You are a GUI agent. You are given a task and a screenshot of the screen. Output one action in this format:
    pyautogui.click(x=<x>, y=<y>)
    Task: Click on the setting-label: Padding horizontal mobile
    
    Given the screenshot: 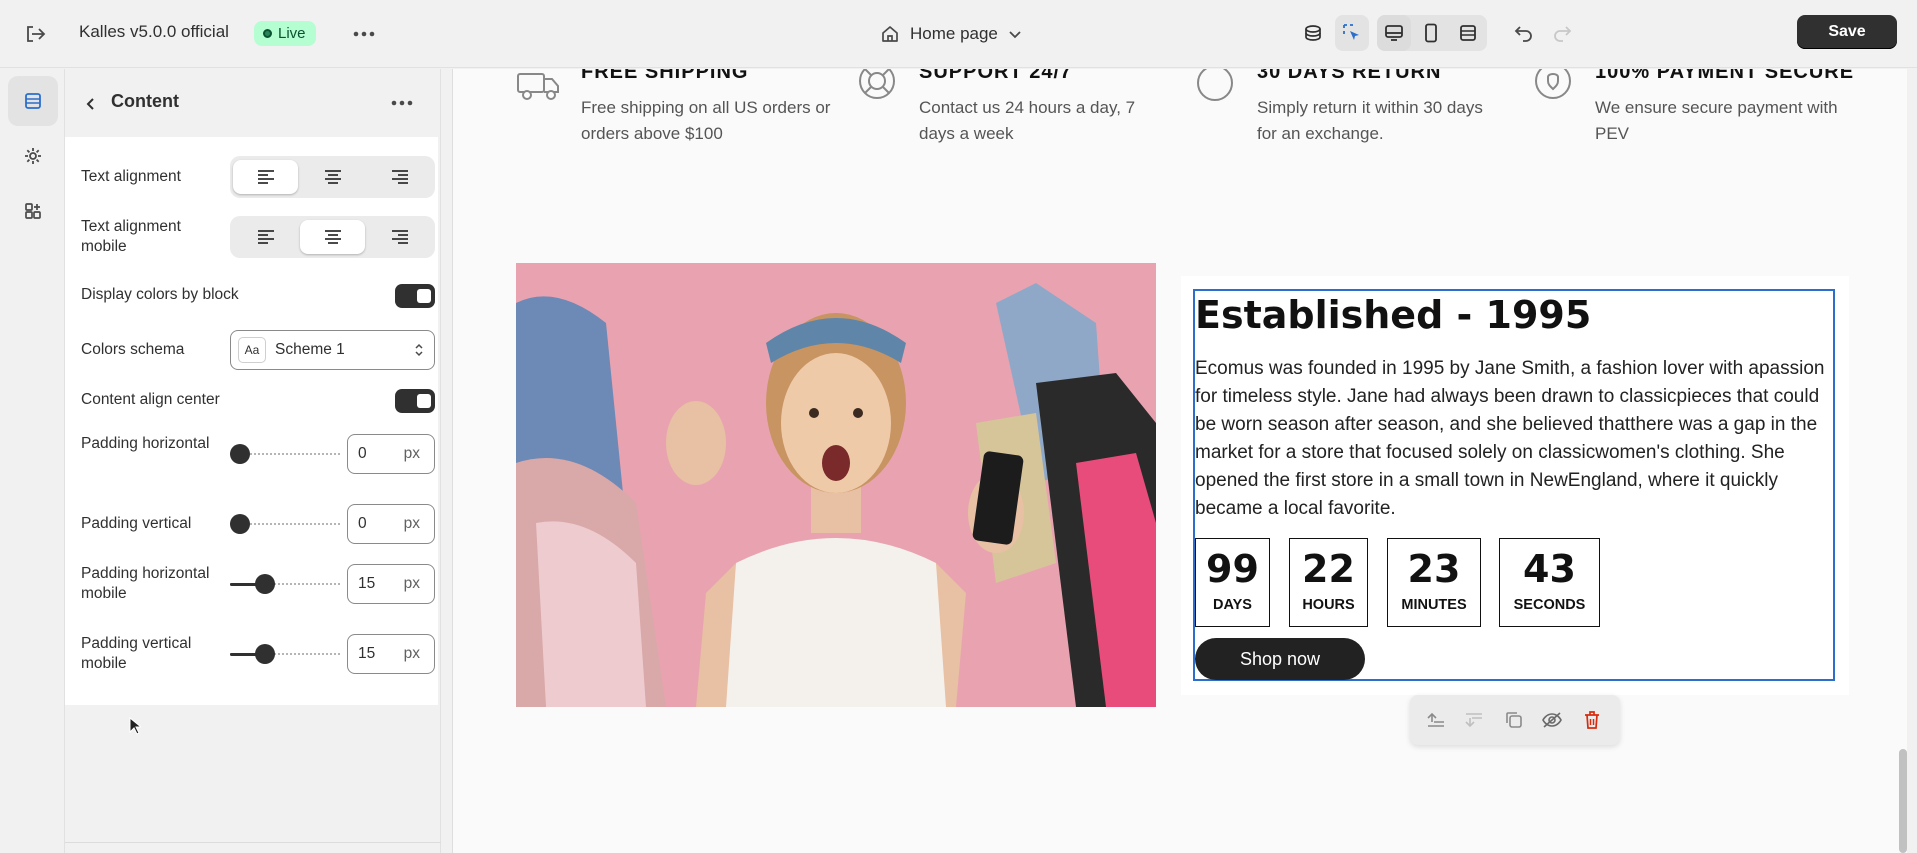 What is the action you would take?
    pyautogui.click(x=145, y=583)
    